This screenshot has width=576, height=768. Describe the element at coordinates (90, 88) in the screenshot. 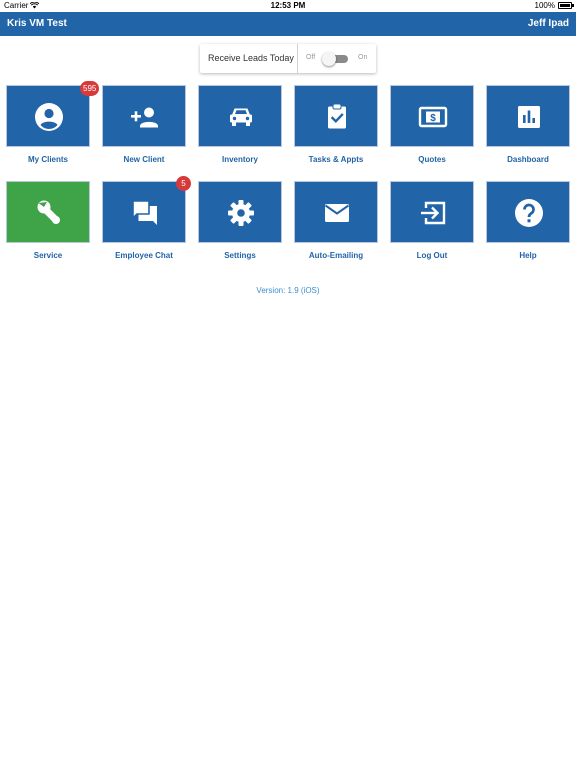

I see `my-clients-badge: 595` at that location.